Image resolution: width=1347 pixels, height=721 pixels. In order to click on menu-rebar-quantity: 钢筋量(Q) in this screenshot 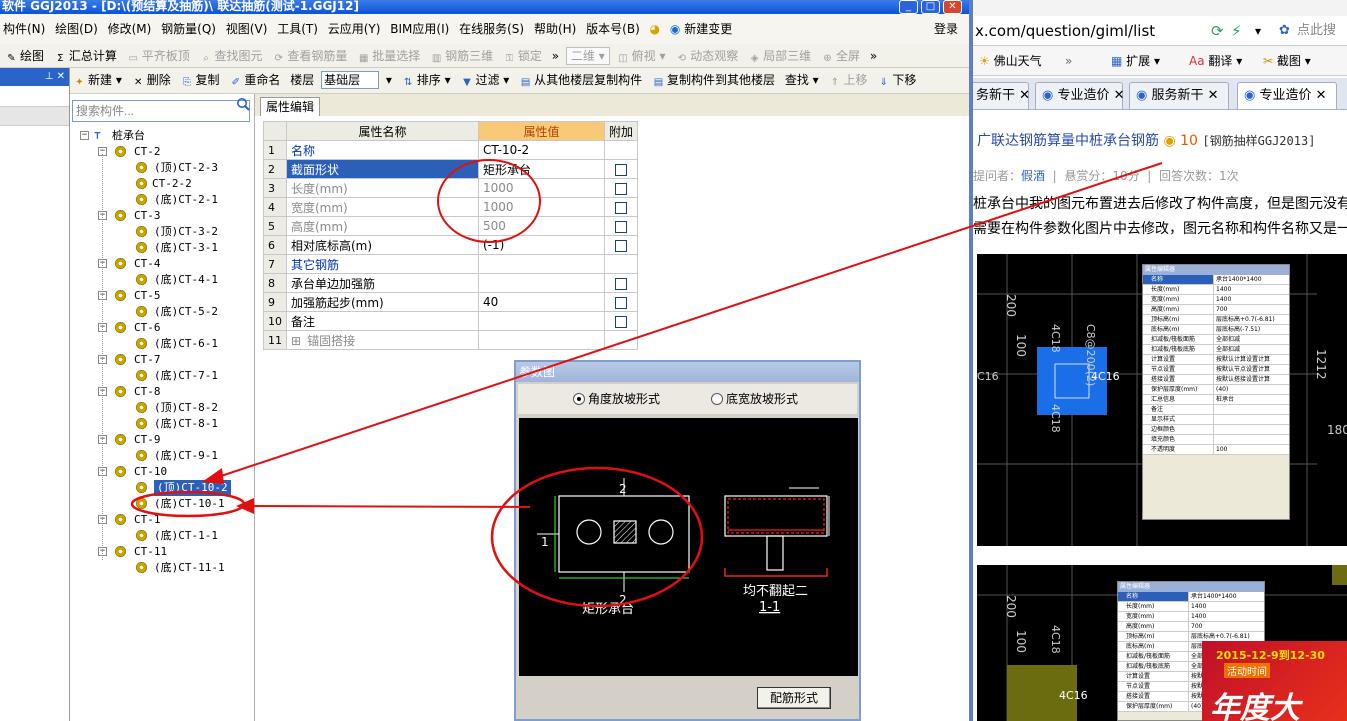, I will do `click(188, 29)`.